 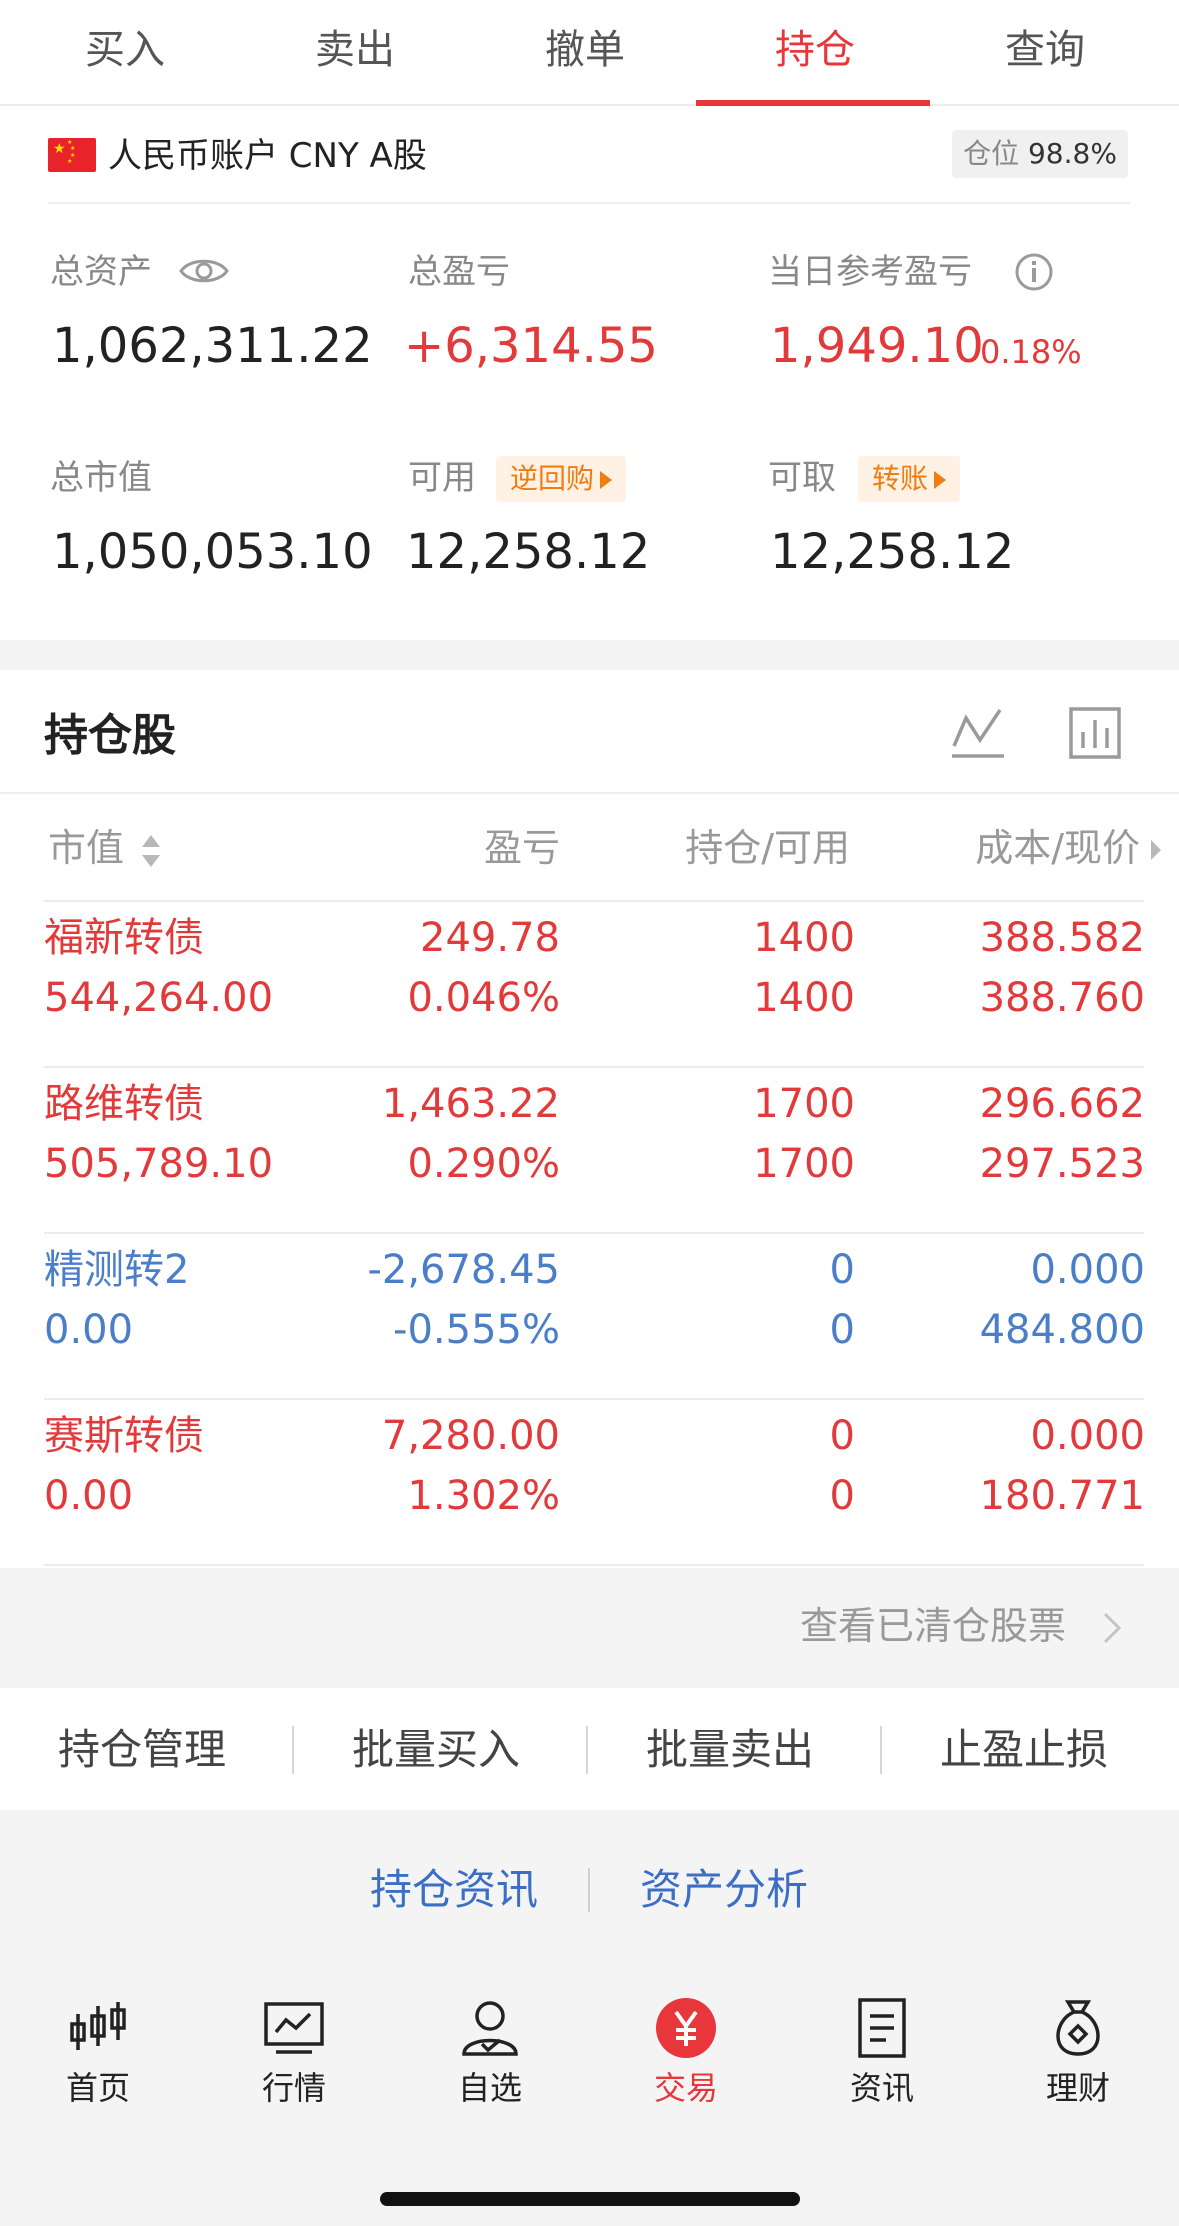 What do you see at coordinates (590, 2199) in the screenshot?
I see `home-indicator` at bounding box center [590, 2199].